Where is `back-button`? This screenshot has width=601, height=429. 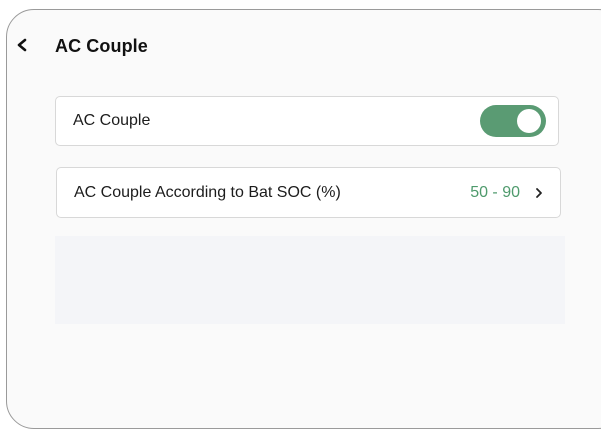 back-button is located at coordinates (23, 45).